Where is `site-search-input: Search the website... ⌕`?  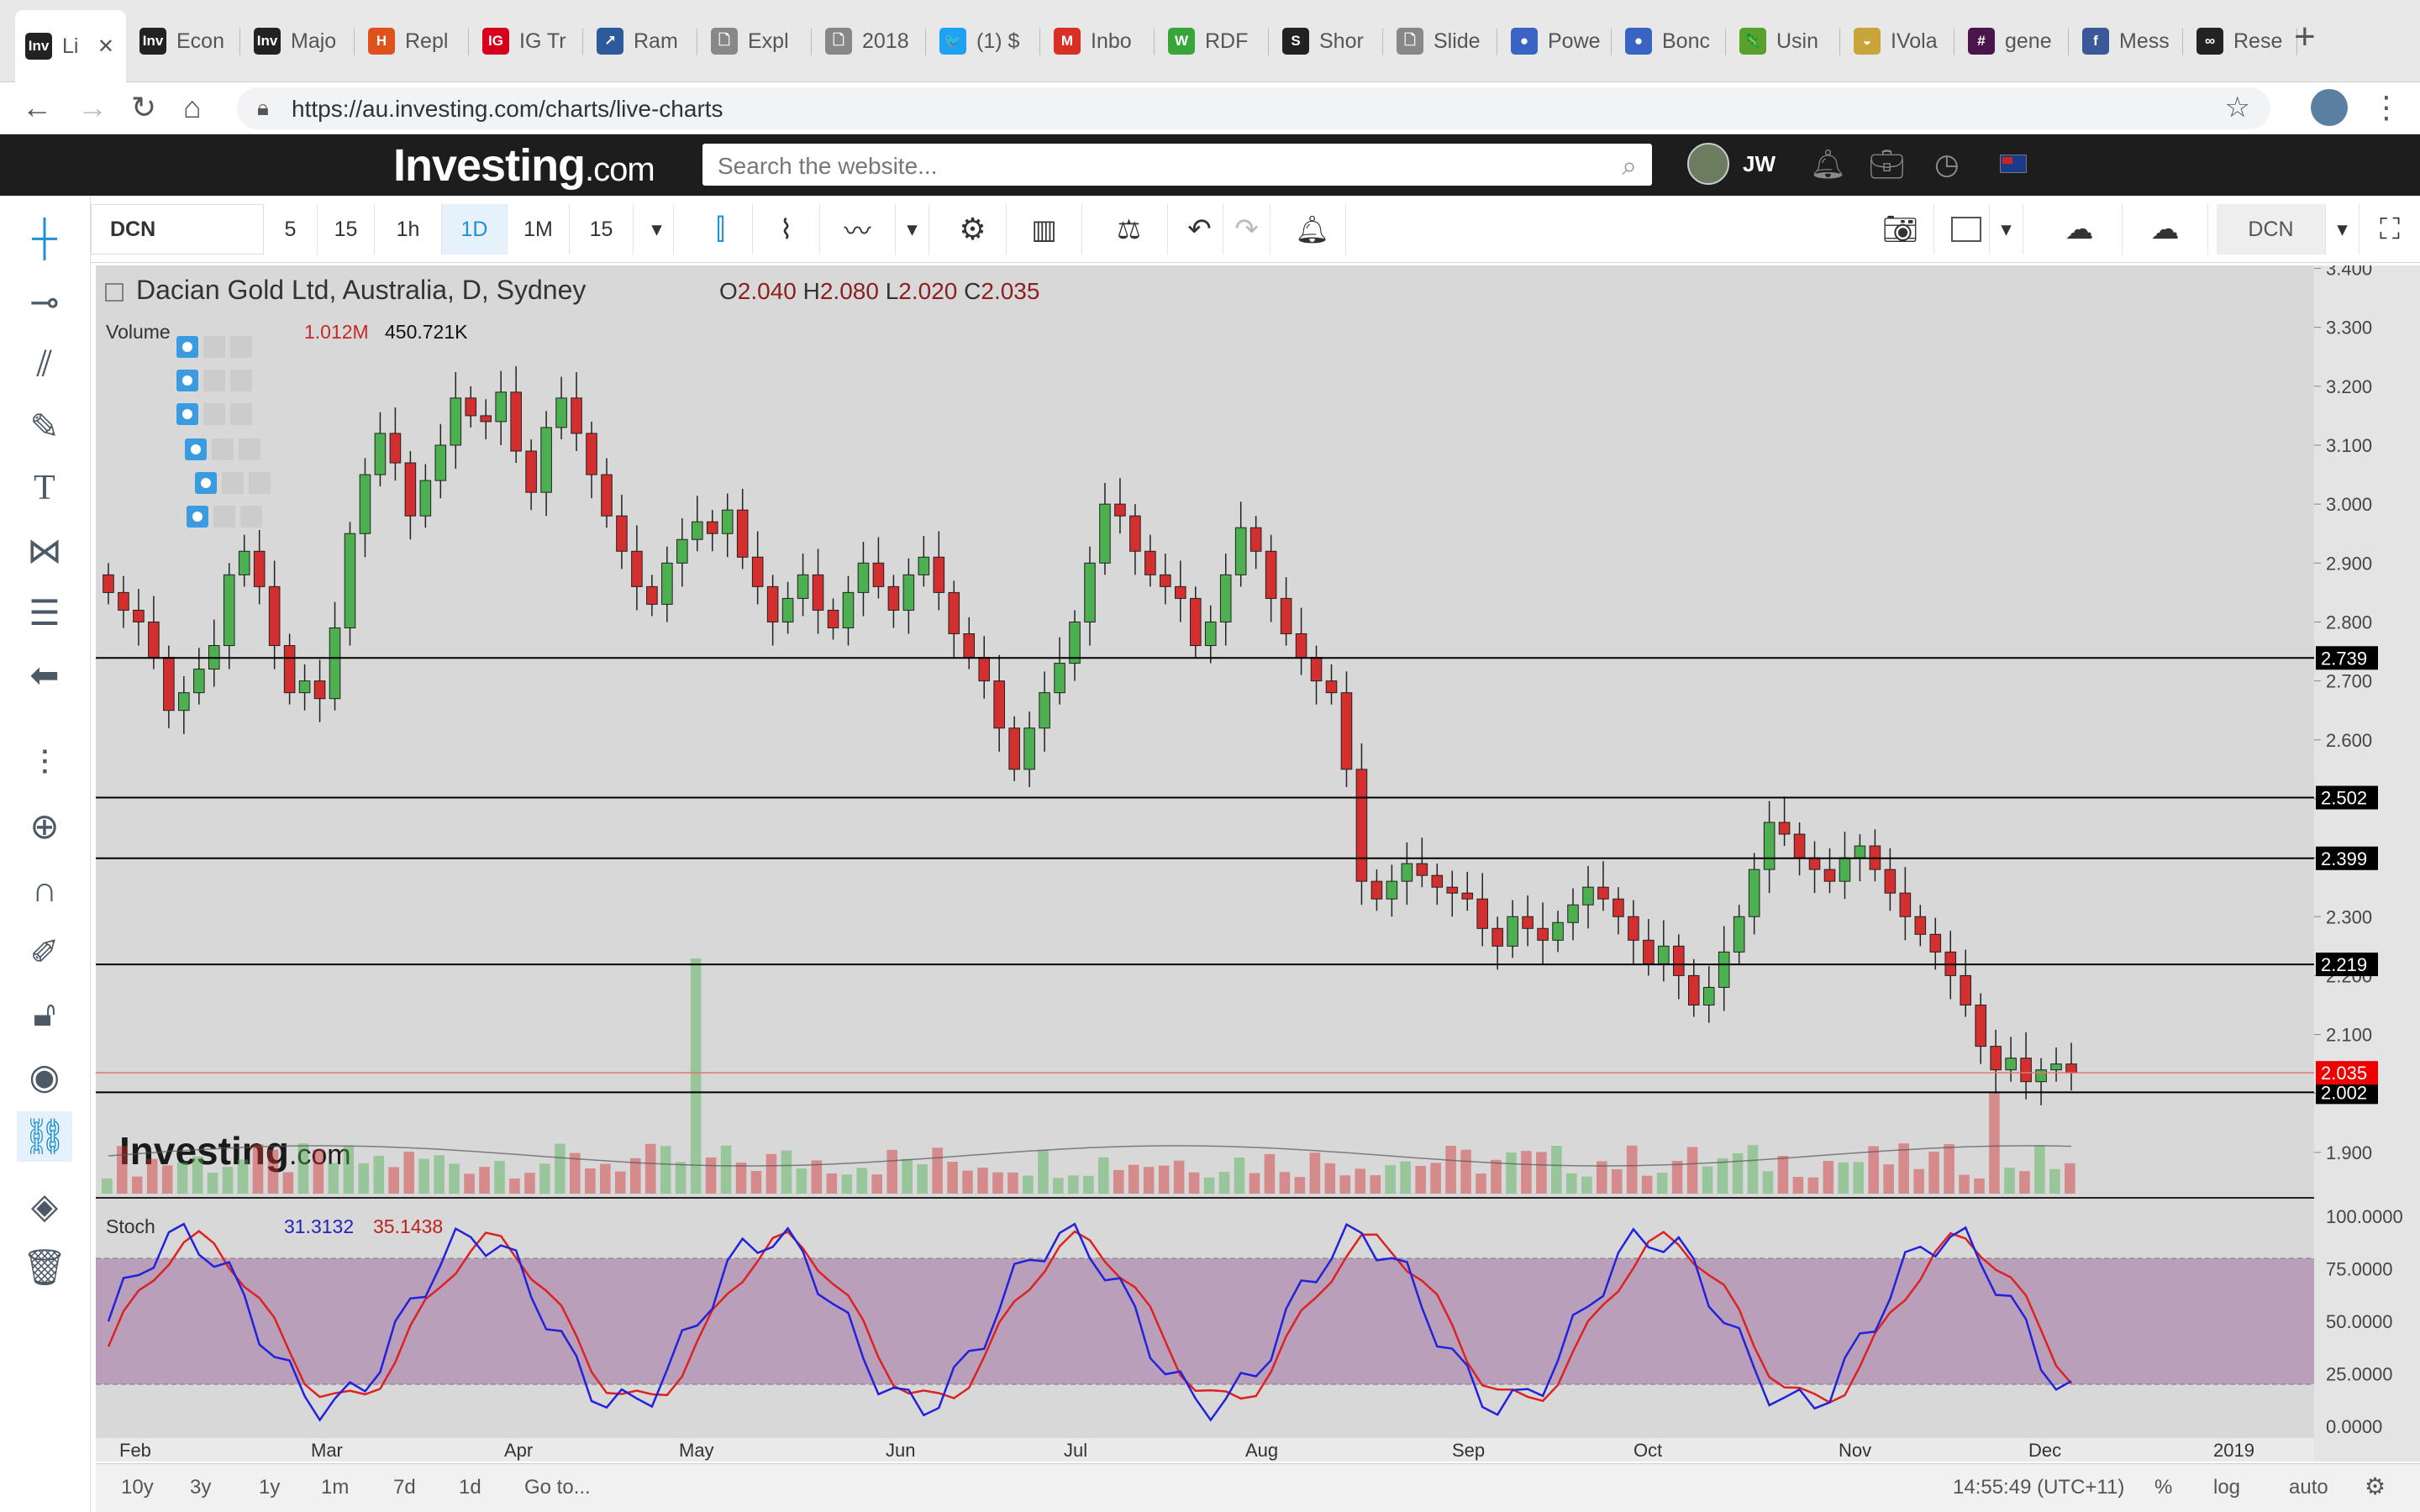
site-search-input: Search the website... ⌕ is located at coordinates (1177, 165).